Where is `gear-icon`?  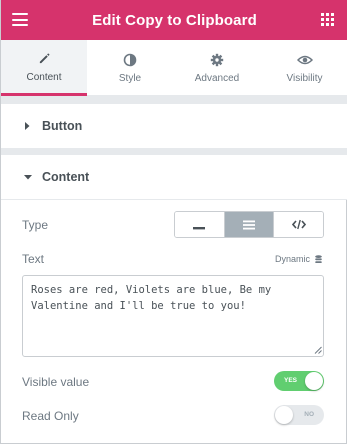
gear-icon is located at coordinates (217, 60).